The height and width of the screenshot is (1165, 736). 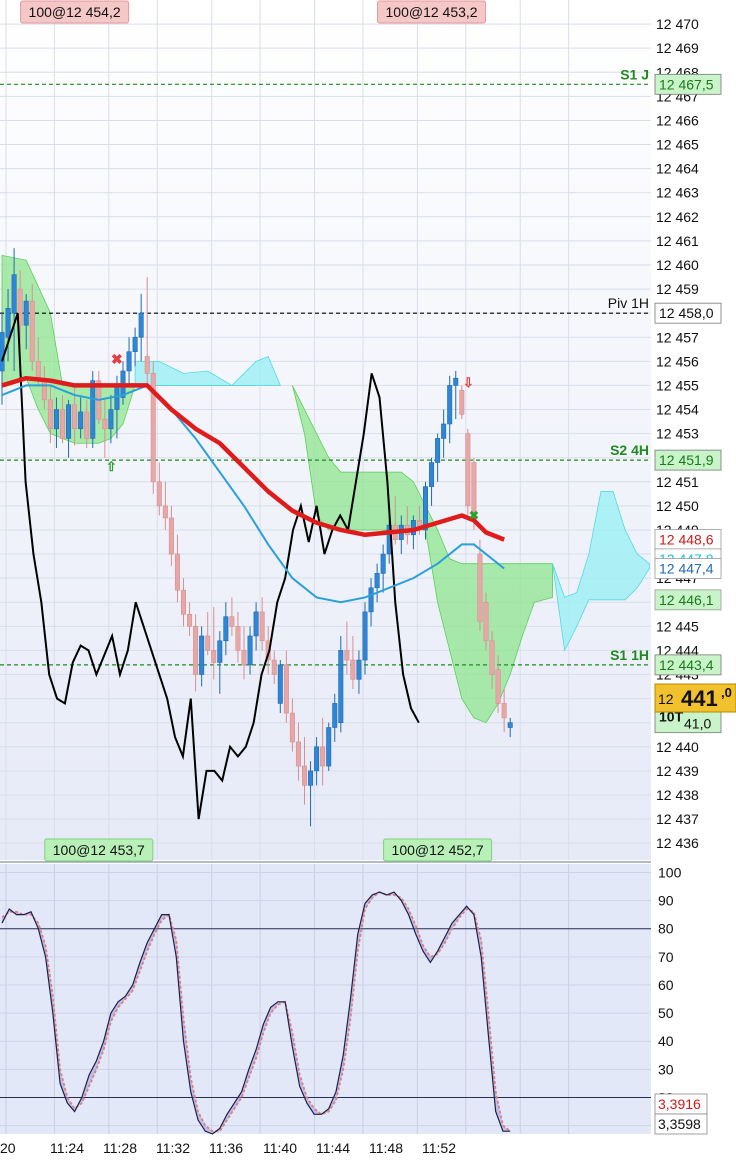 I want to click on level-price-label-3: 12 443,4, so click(x=686, y=665).